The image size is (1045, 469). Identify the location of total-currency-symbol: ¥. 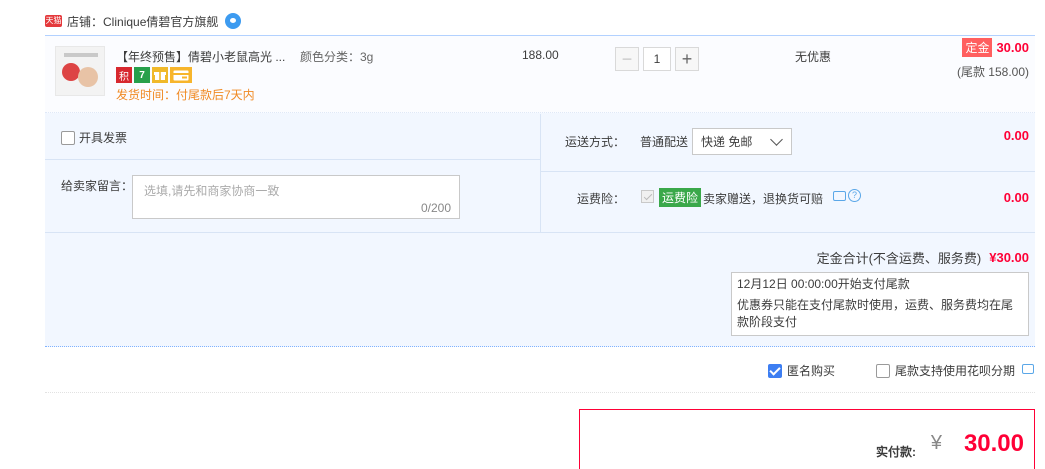
(936, 443).